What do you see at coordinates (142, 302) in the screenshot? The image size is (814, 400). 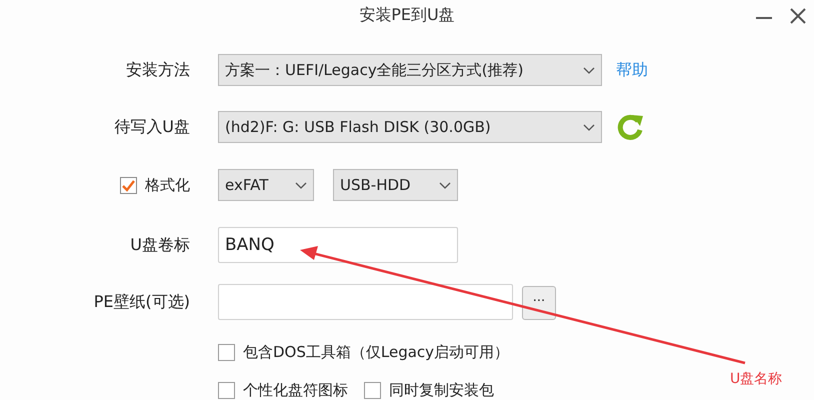 I see `field-label: PE壁纸(可选)` at bounding box center [142, 302].